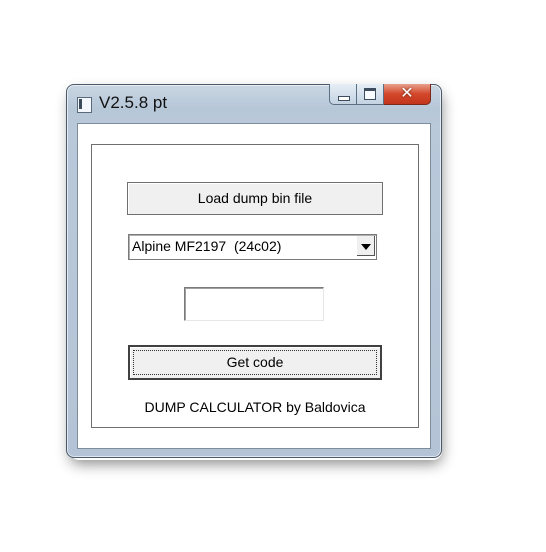 The image size is (546, 552). Describe the element at coordinates (344, 98) in the screenshot. I see `minimize-icon` at that location.